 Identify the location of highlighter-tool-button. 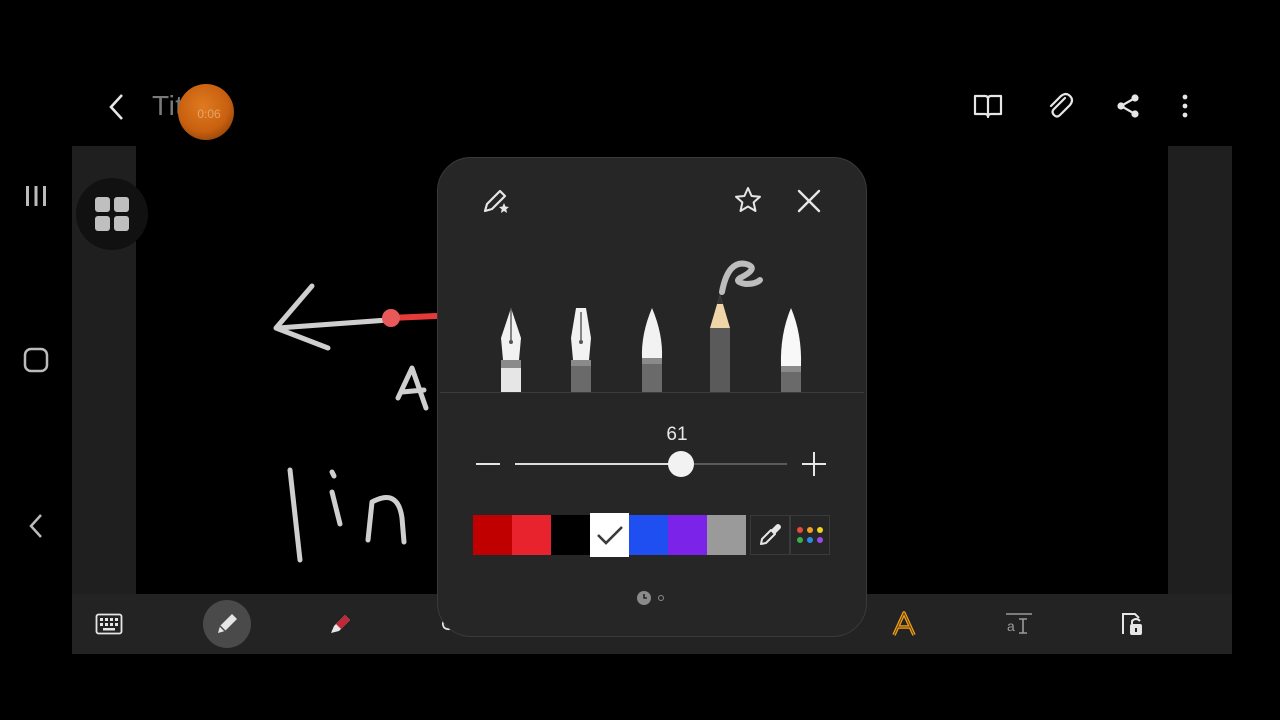
(340, 624).